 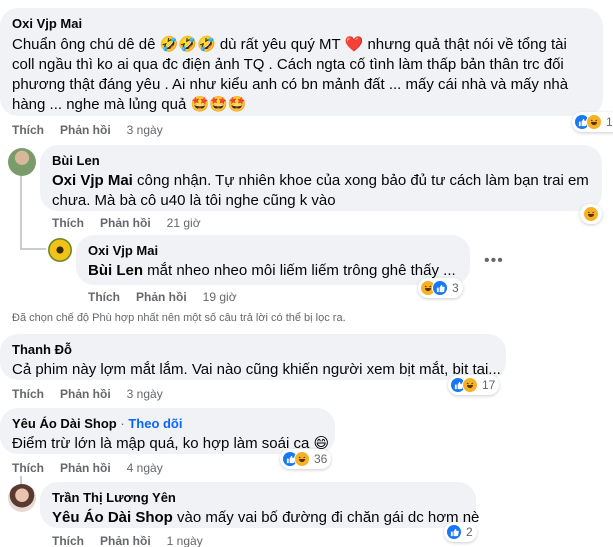 I want to click on reaction-summary: 36, so click(x=306, y=459).